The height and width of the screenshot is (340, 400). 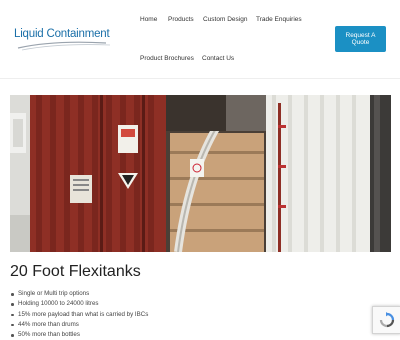 I want to click on nav-product-brochures: Product Brochures, so click(x=167, y=58).